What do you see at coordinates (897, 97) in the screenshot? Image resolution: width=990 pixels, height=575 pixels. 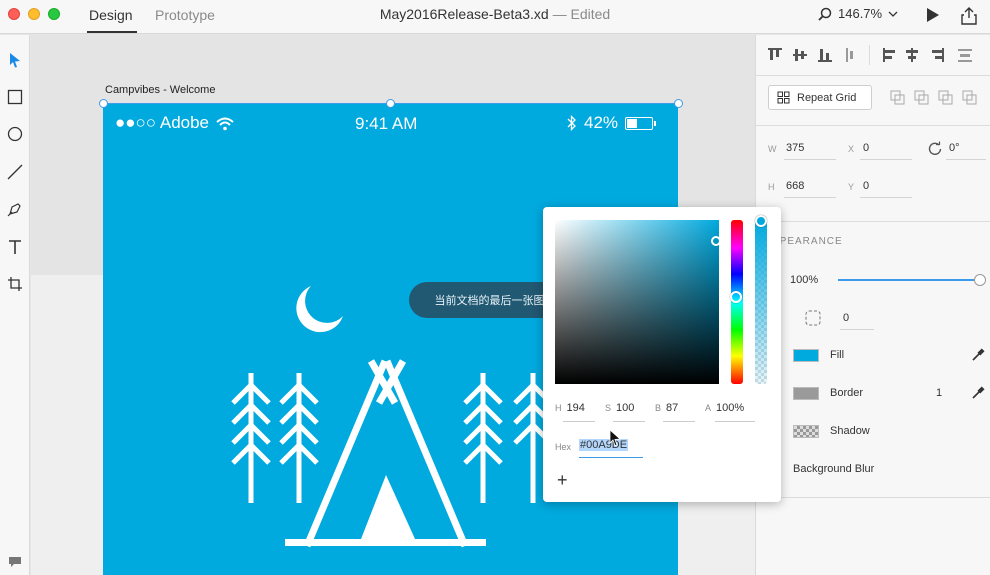 I see `boolean-add-icon` at bounding box center [897, 97].